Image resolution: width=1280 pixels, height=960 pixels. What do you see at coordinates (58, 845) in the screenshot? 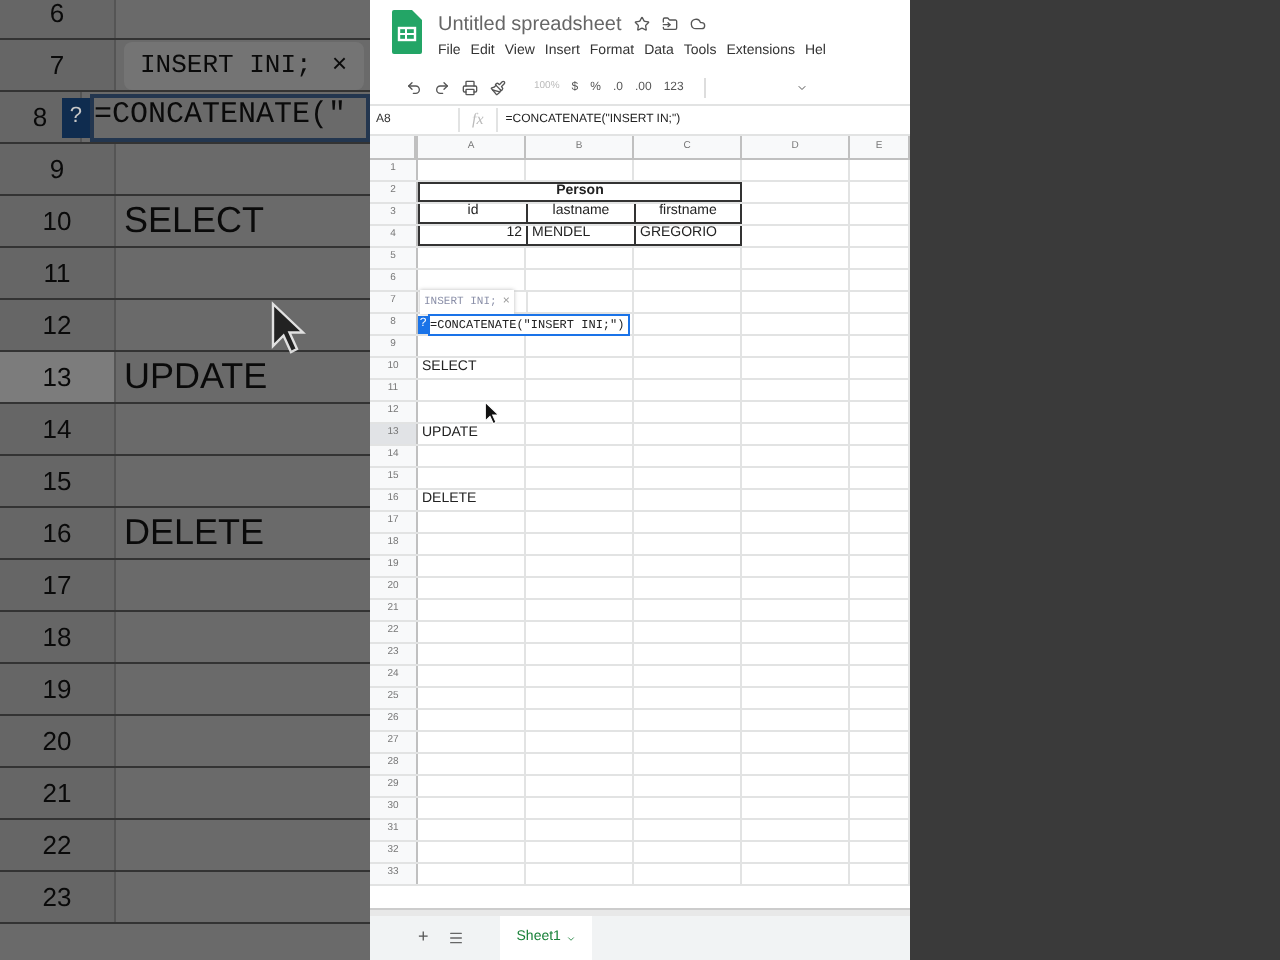
I see `row-number: 22` at bounding box center [58, 845].